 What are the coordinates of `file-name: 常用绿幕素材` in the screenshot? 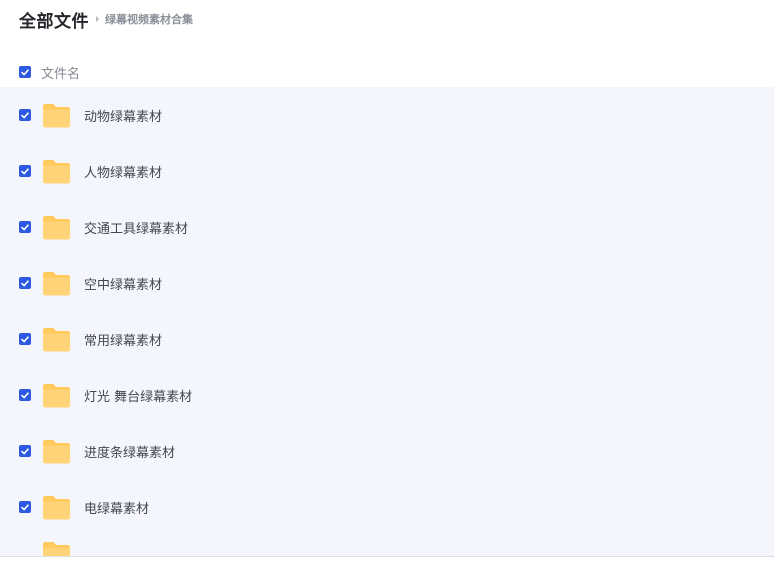 It's located at (123, 339).